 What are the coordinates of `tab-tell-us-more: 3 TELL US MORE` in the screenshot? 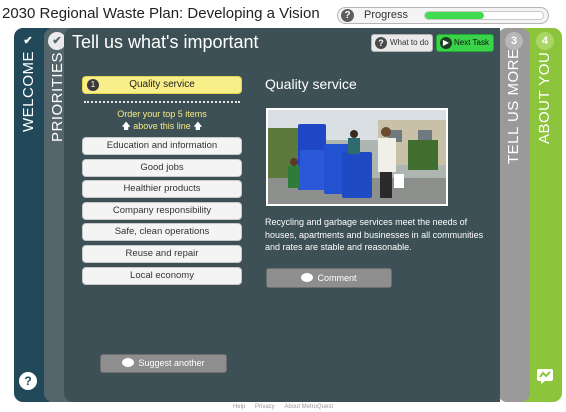 It's located at (514, 215).